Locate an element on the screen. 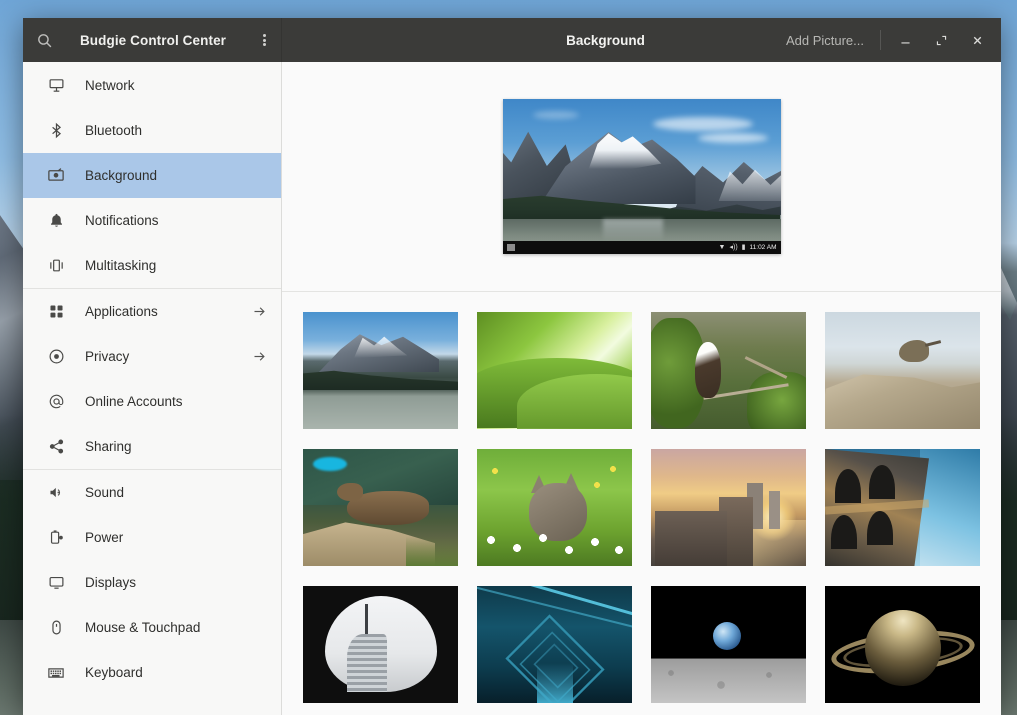 The height and width of the screenshot is (715, 1017). background-icon is located at coordinates (56, 176).